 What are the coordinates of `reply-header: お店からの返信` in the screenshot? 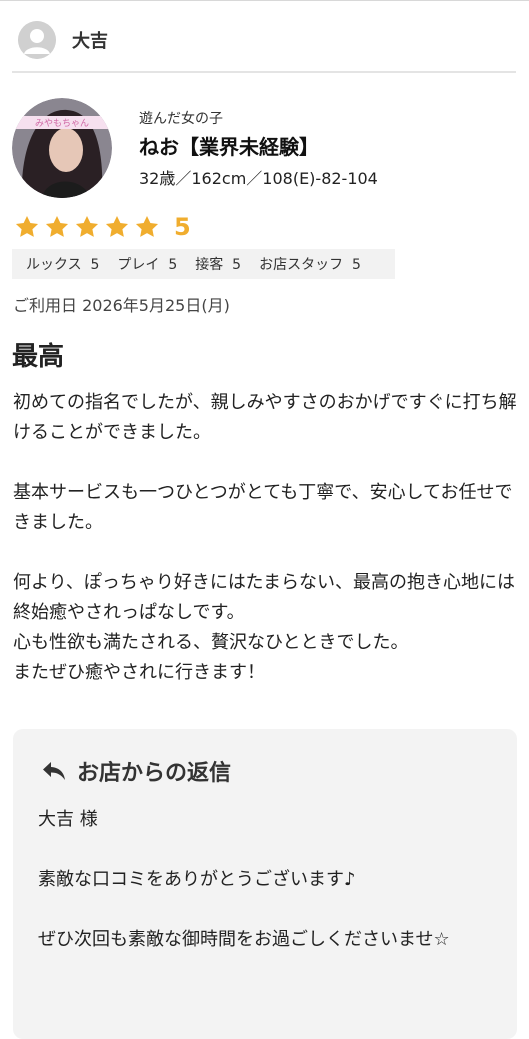 It's located at (136, 771).